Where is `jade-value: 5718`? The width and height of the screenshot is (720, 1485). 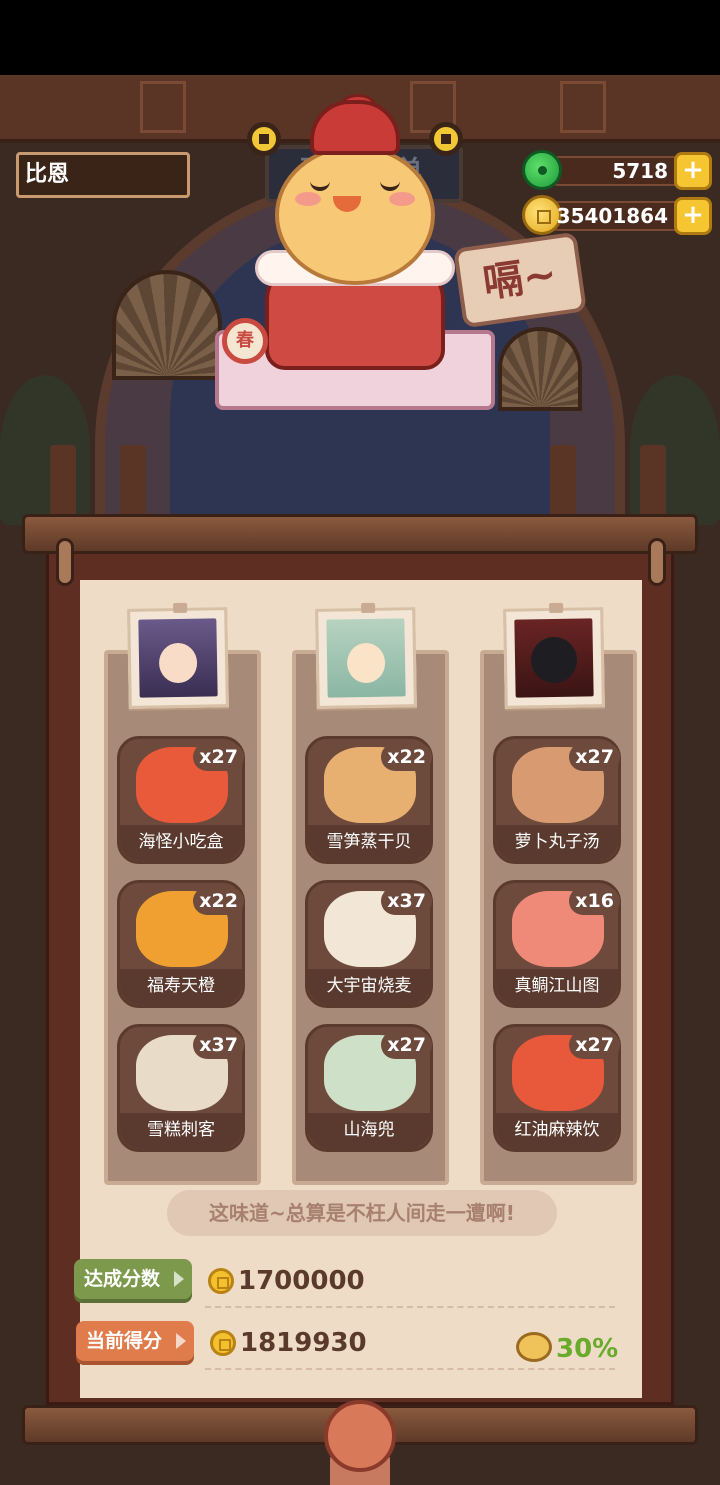 jade-value: 5718 is located at coordinates (640, 171).